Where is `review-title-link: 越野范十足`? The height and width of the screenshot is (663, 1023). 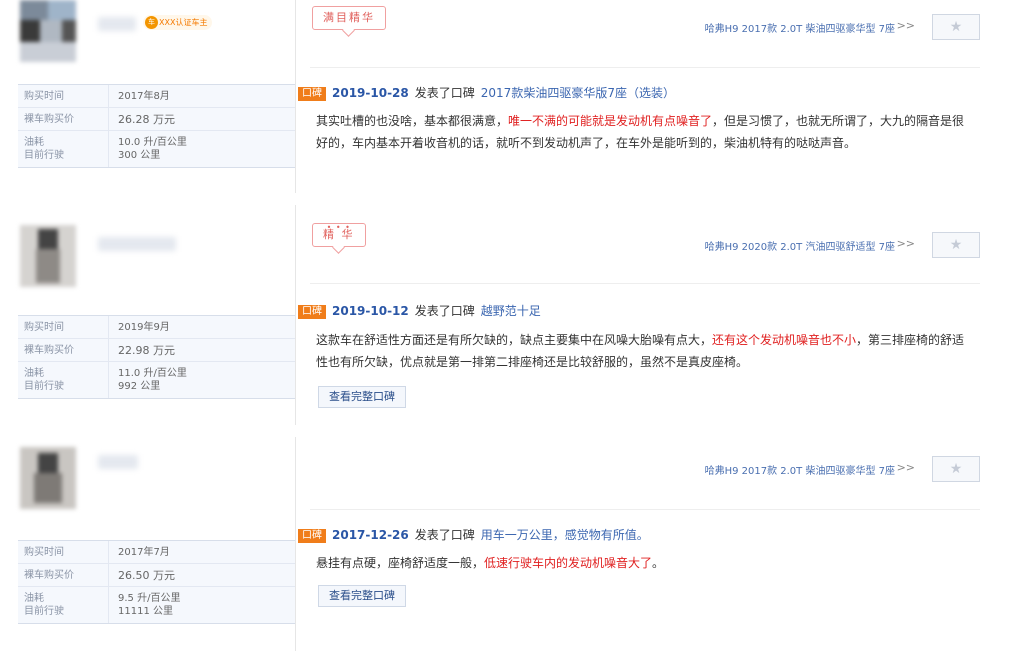 review-title-link: 越野范十足 is located at coordinates (511, 311).